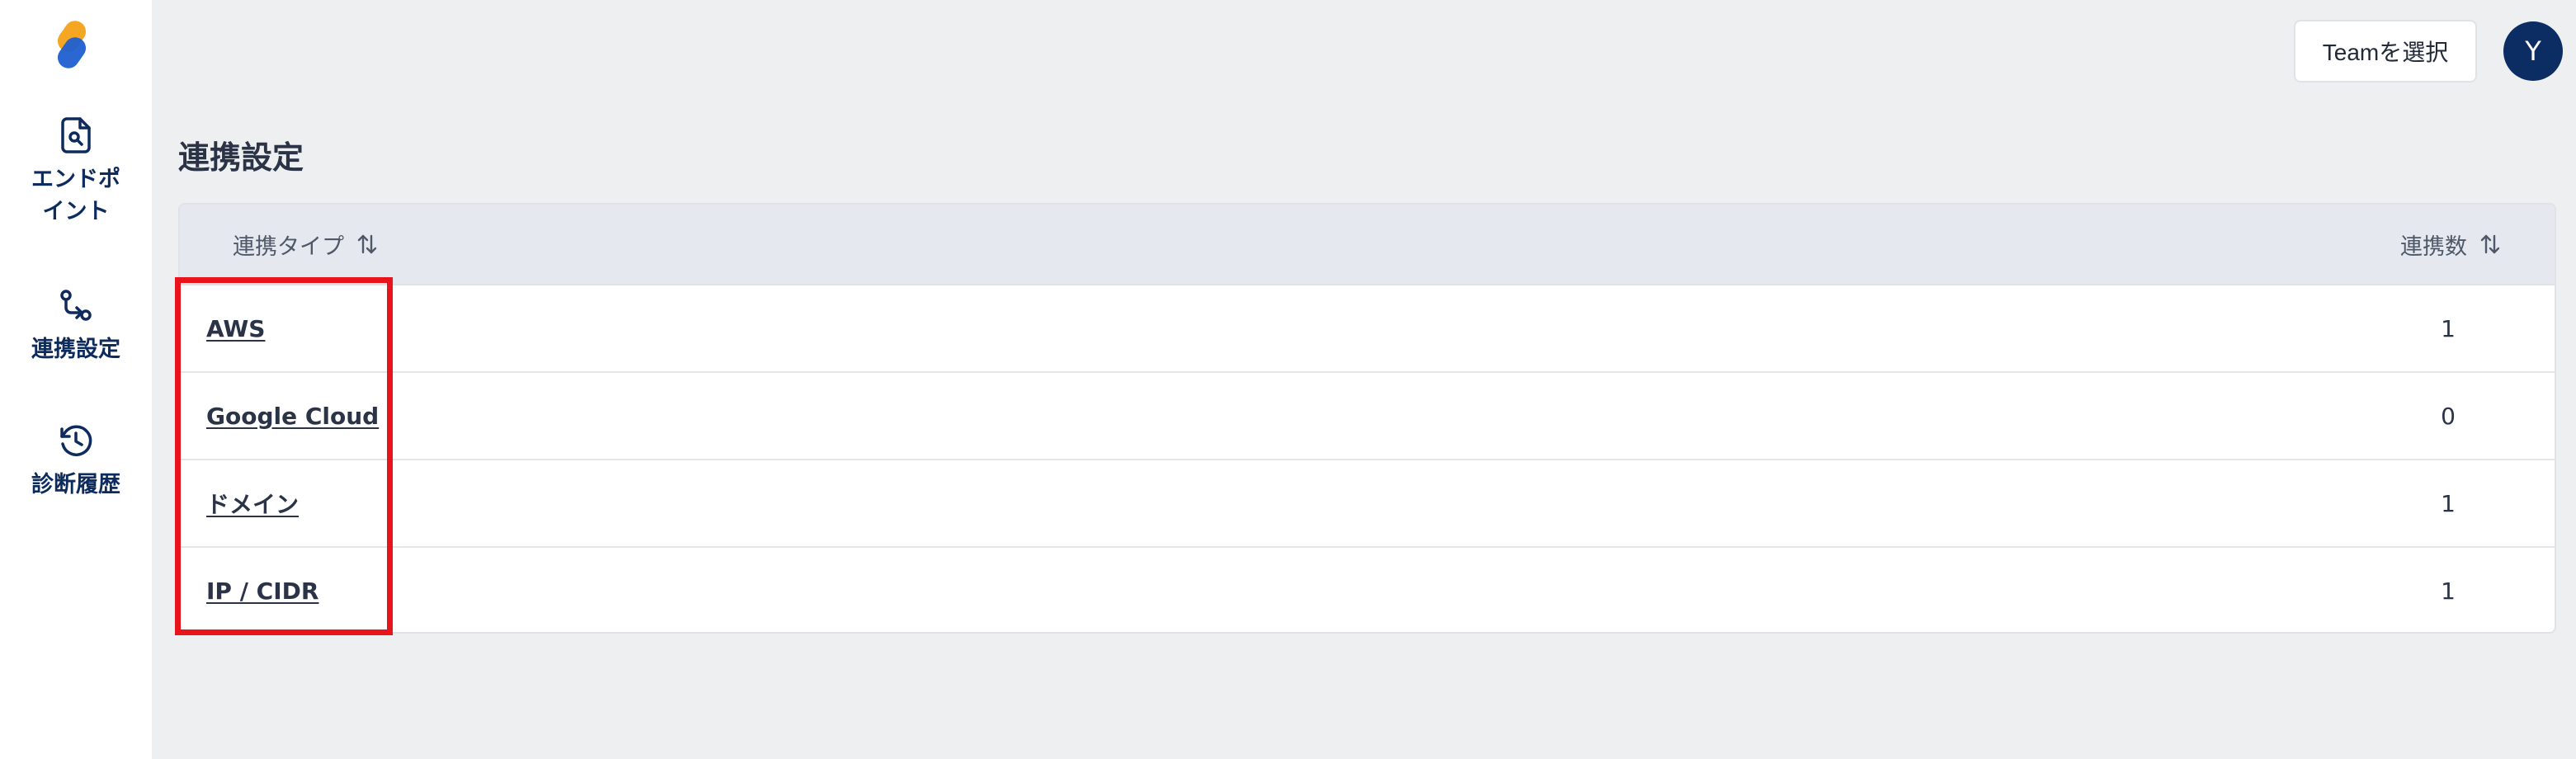  Describe the element at coordinates (253, 503) in the screenshot. I see `integration-link-domain: ドメイン` at that location.